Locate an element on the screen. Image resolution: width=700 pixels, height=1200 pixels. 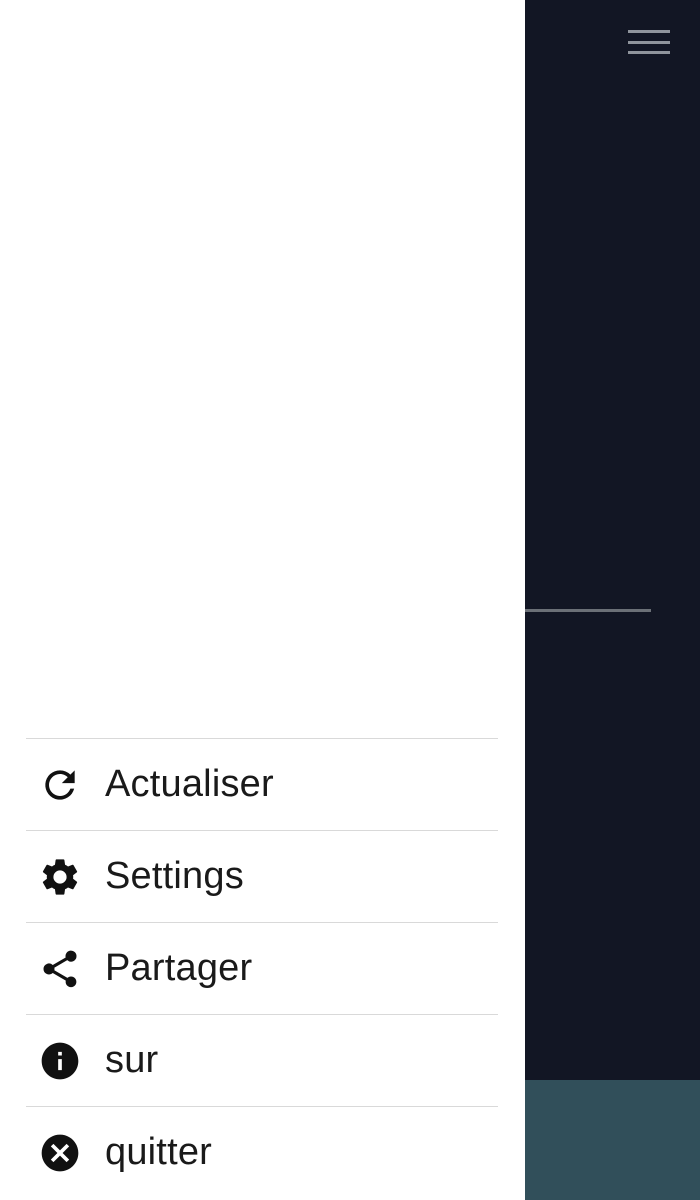
menu-item-label: Settings is located at coordinates (174, 876).